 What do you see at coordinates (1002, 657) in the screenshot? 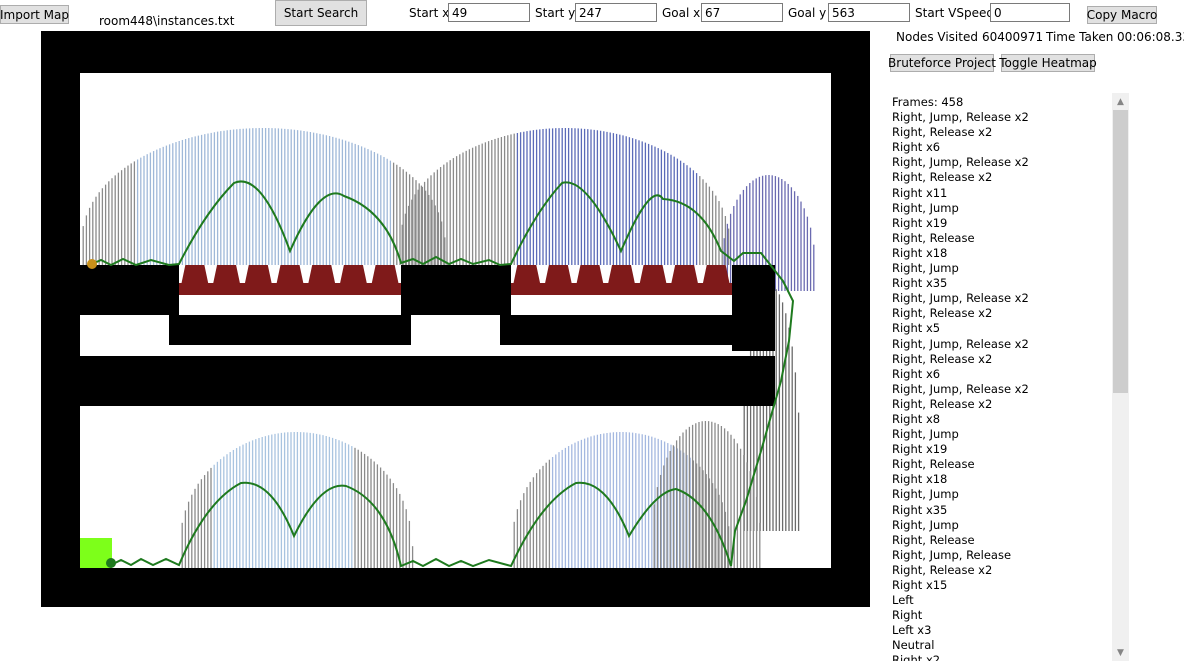
I see `macro-list-item: Right x2` at bounding box center [1002, 657].